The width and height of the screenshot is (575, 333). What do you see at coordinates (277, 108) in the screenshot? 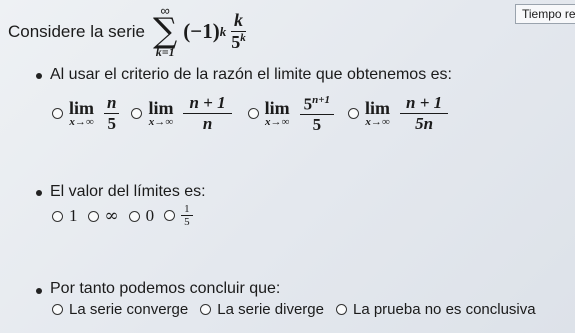
I see `lim-word-3: lim` at bounding box center [277, 108].